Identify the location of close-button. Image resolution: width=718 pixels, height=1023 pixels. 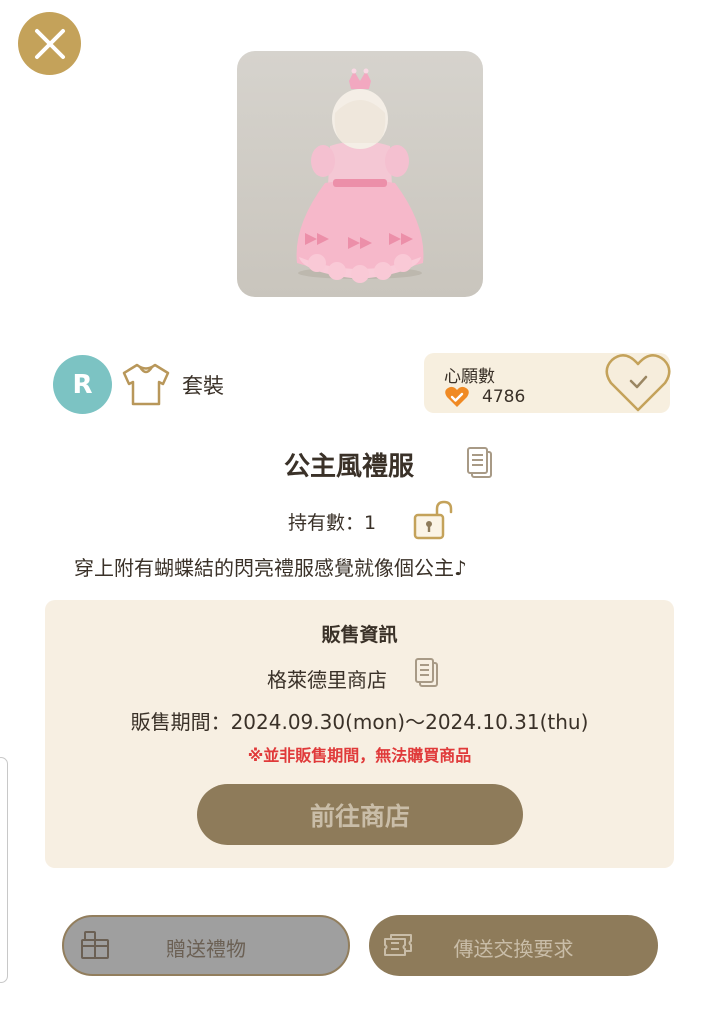
(49, 43).